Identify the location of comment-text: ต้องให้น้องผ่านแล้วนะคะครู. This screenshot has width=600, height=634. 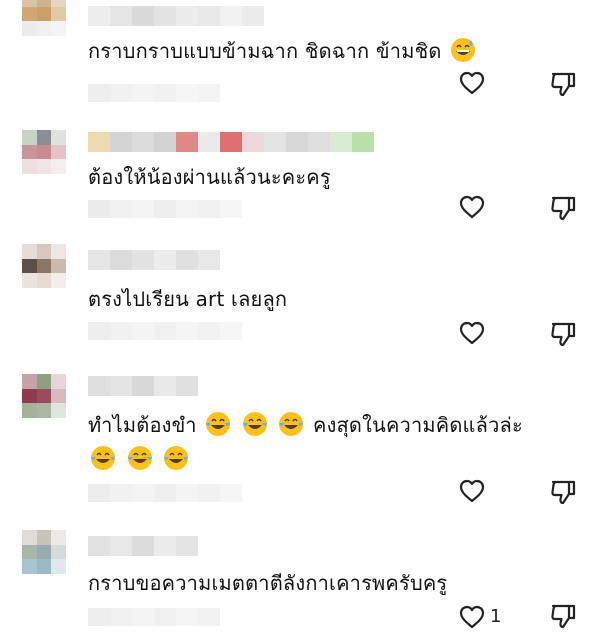
(209, 177).